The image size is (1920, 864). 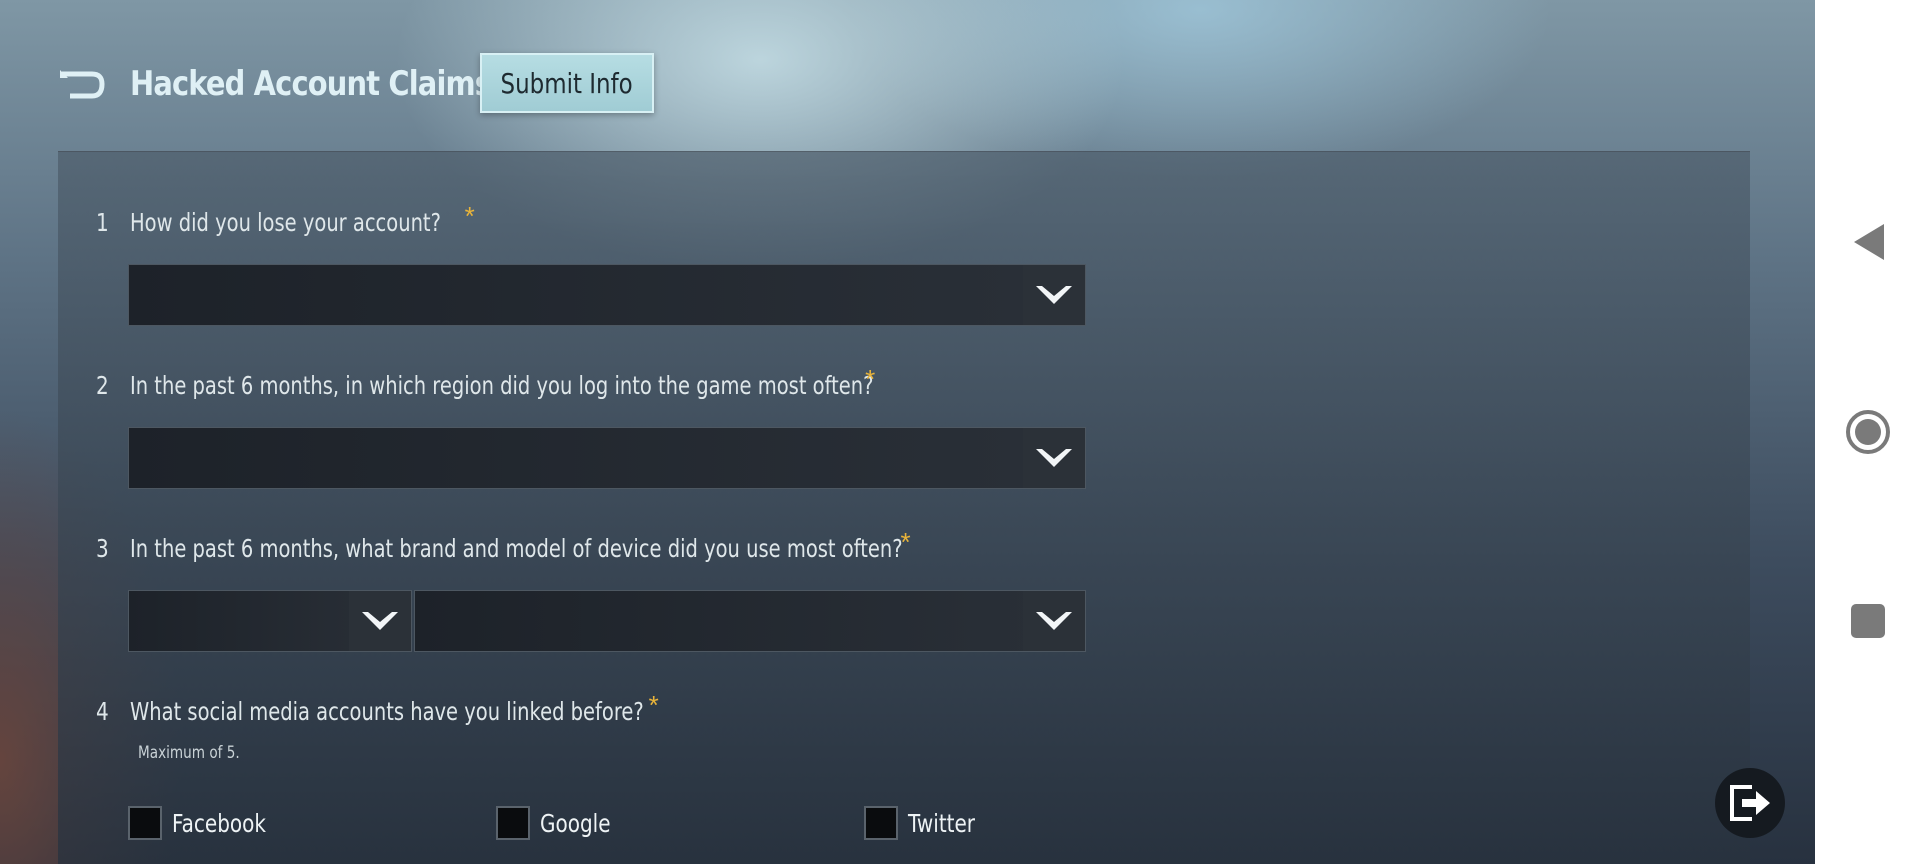 I want to click on question-text: How did you lose your account?, so click(x=285, y=222).